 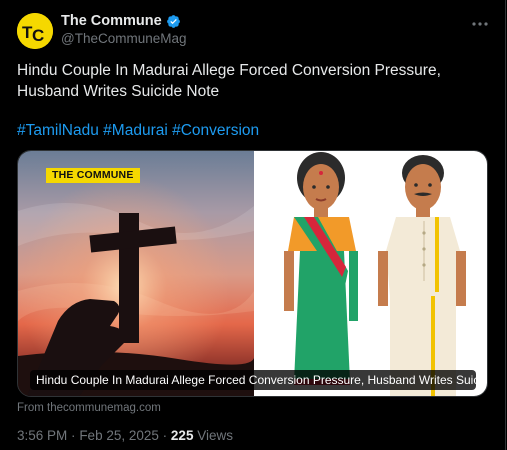 What do you see at coordinates (58, 130) in the screenshot?
I see `hashtag-link: #TamilNadu` at bounding box center [58, 130].